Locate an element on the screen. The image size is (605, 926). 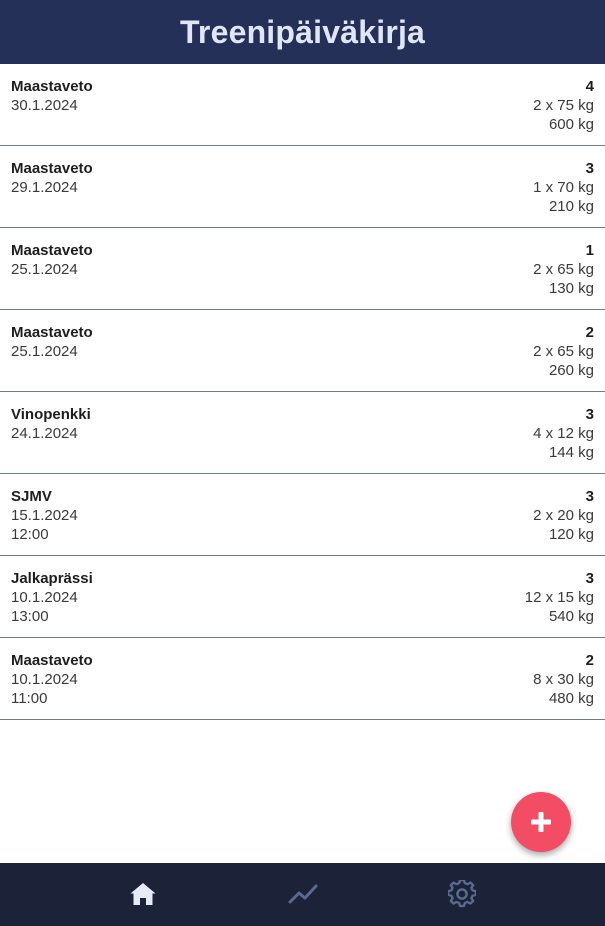
workout-date: 29.1.2024 is located at coordinates (44, 187).